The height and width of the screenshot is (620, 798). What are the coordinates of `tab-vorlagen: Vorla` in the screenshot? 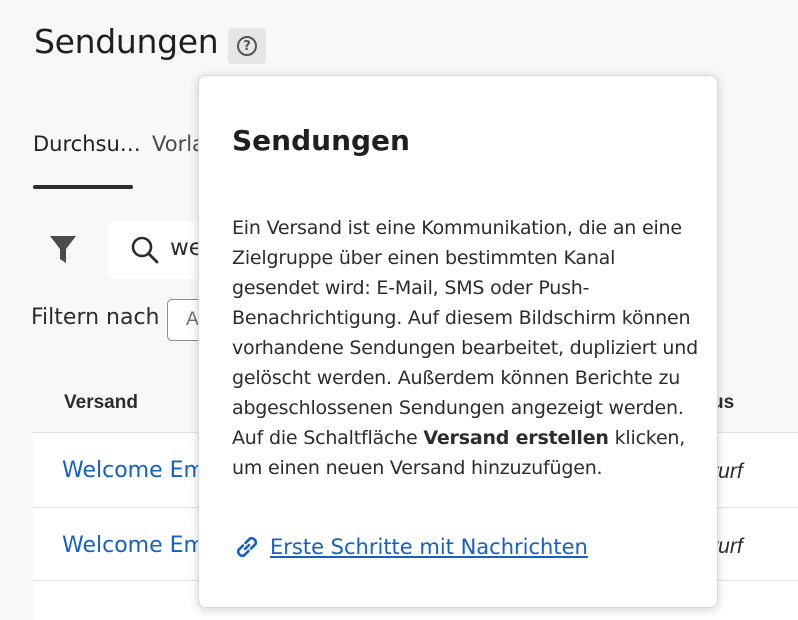 It's located at (178, 144).